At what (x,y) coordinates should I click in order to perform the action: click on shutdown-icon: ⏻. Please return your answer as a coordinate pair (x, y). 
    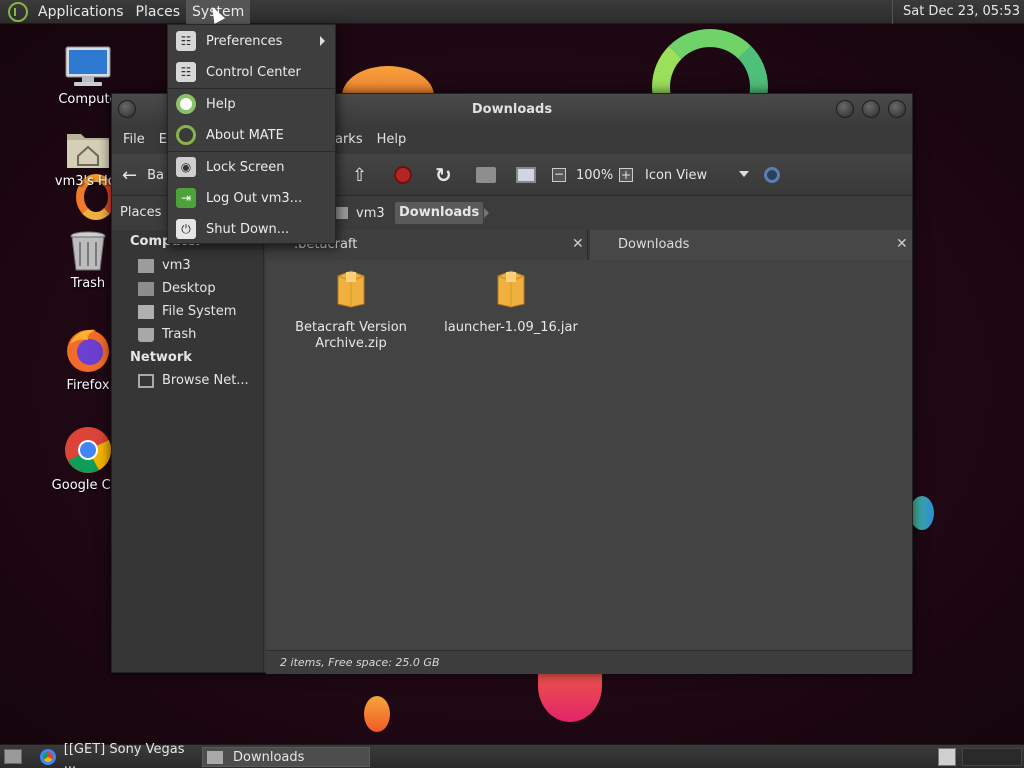
    Looking at the image, I should click on (186, 229).